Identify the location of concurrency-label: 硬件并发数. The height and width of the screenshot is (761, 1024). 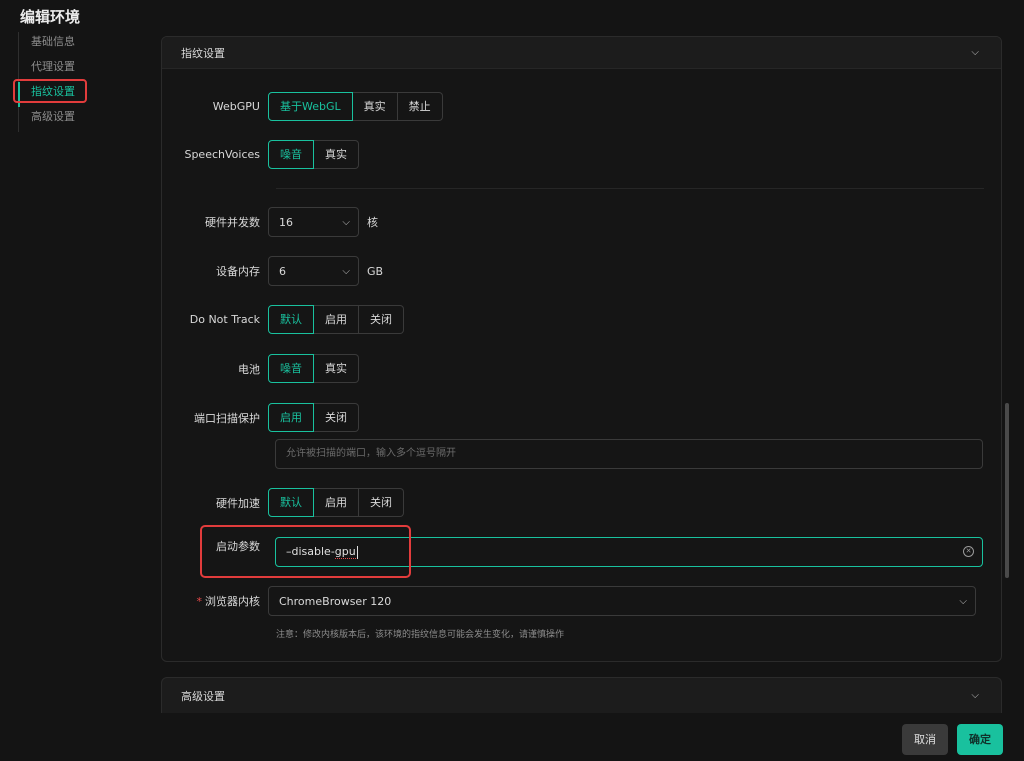
(232, 222).